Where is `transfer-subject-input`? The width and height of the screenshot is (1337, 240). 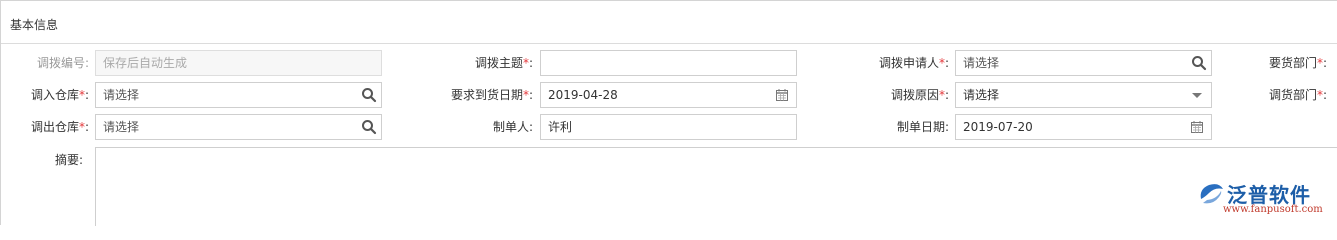
transfer-subject-input is located at coordinates (668, 63).